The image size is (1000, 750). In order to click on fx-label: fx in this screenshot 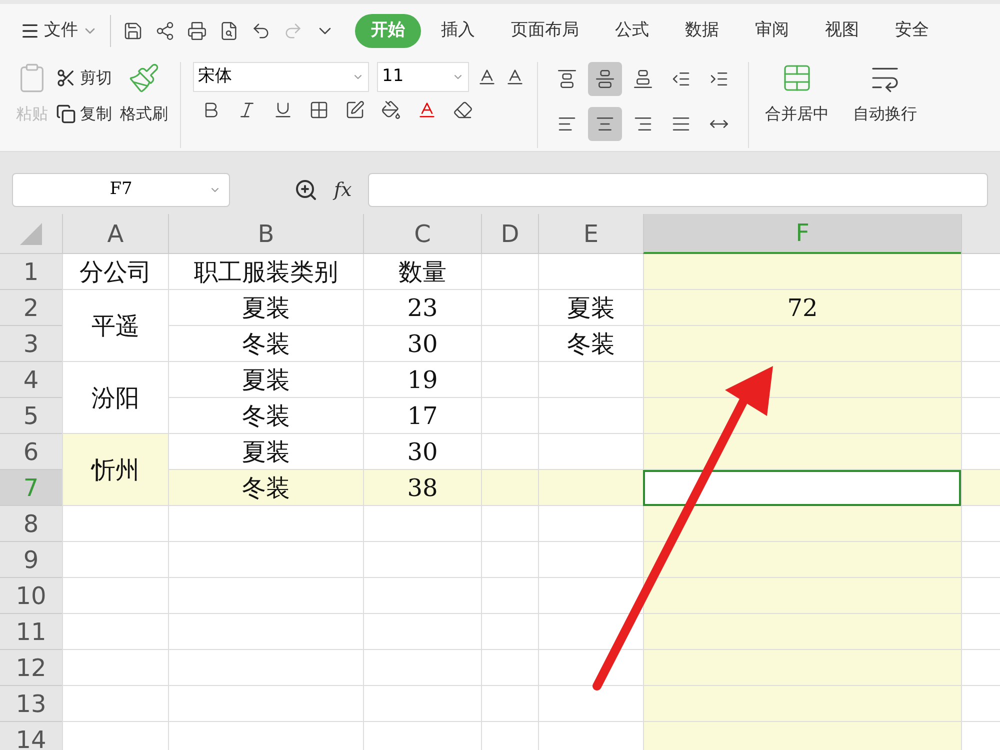, I will do `click(343, 190)`.